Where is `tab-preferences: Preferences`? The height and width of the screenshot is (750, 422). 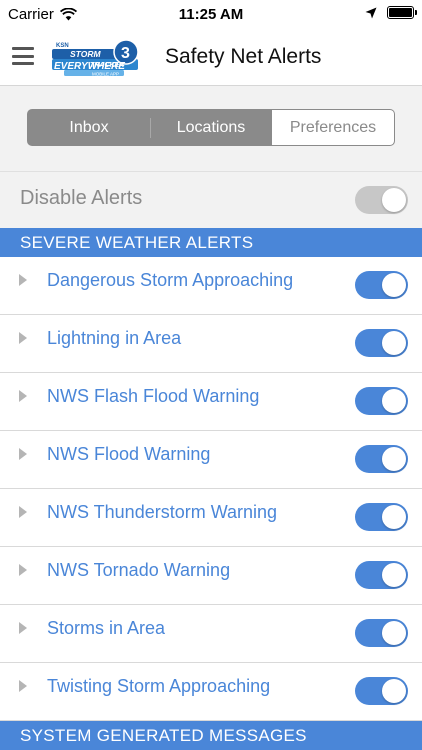
tab-preferences: Preferences is located at coordinates (333, 127).